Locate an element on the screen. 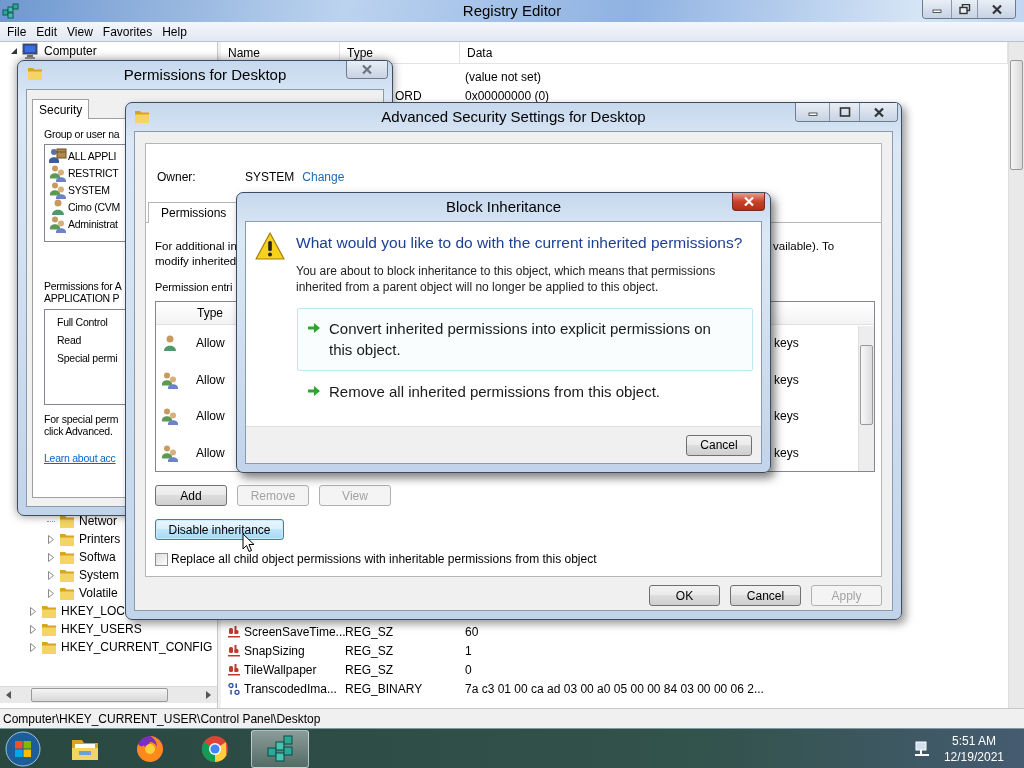  dialog-title: Advanced Security Settings for Desktop is located at coordinates (513, 116).